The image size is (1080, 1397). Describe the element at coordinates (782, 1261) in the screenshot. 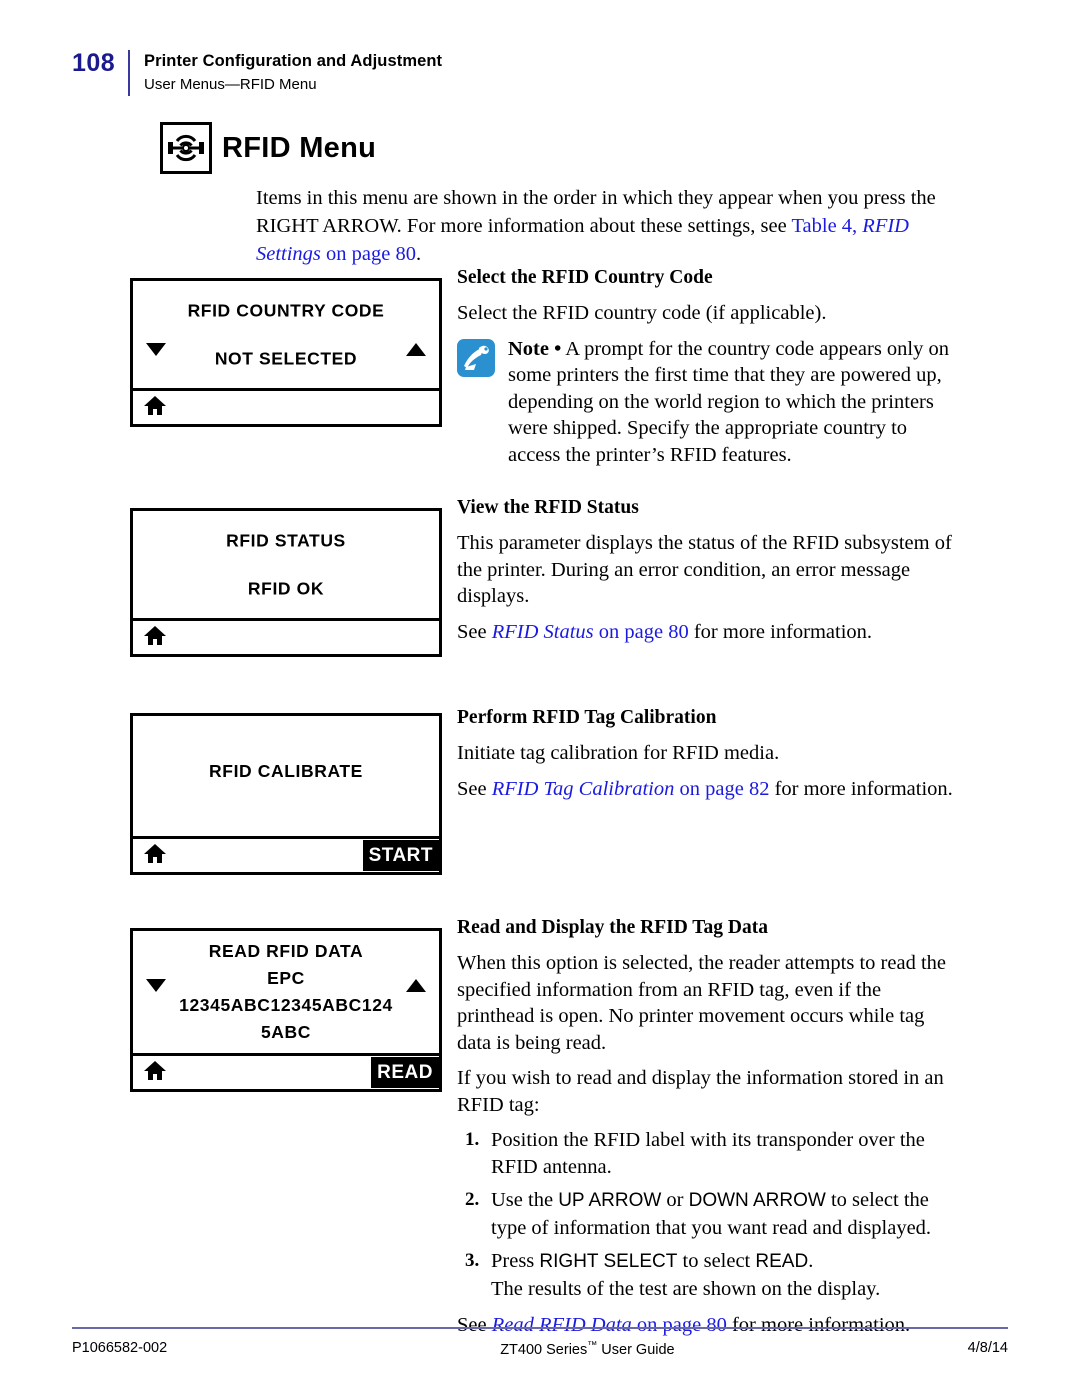

I see `step-keyword-read: READ` at that location.